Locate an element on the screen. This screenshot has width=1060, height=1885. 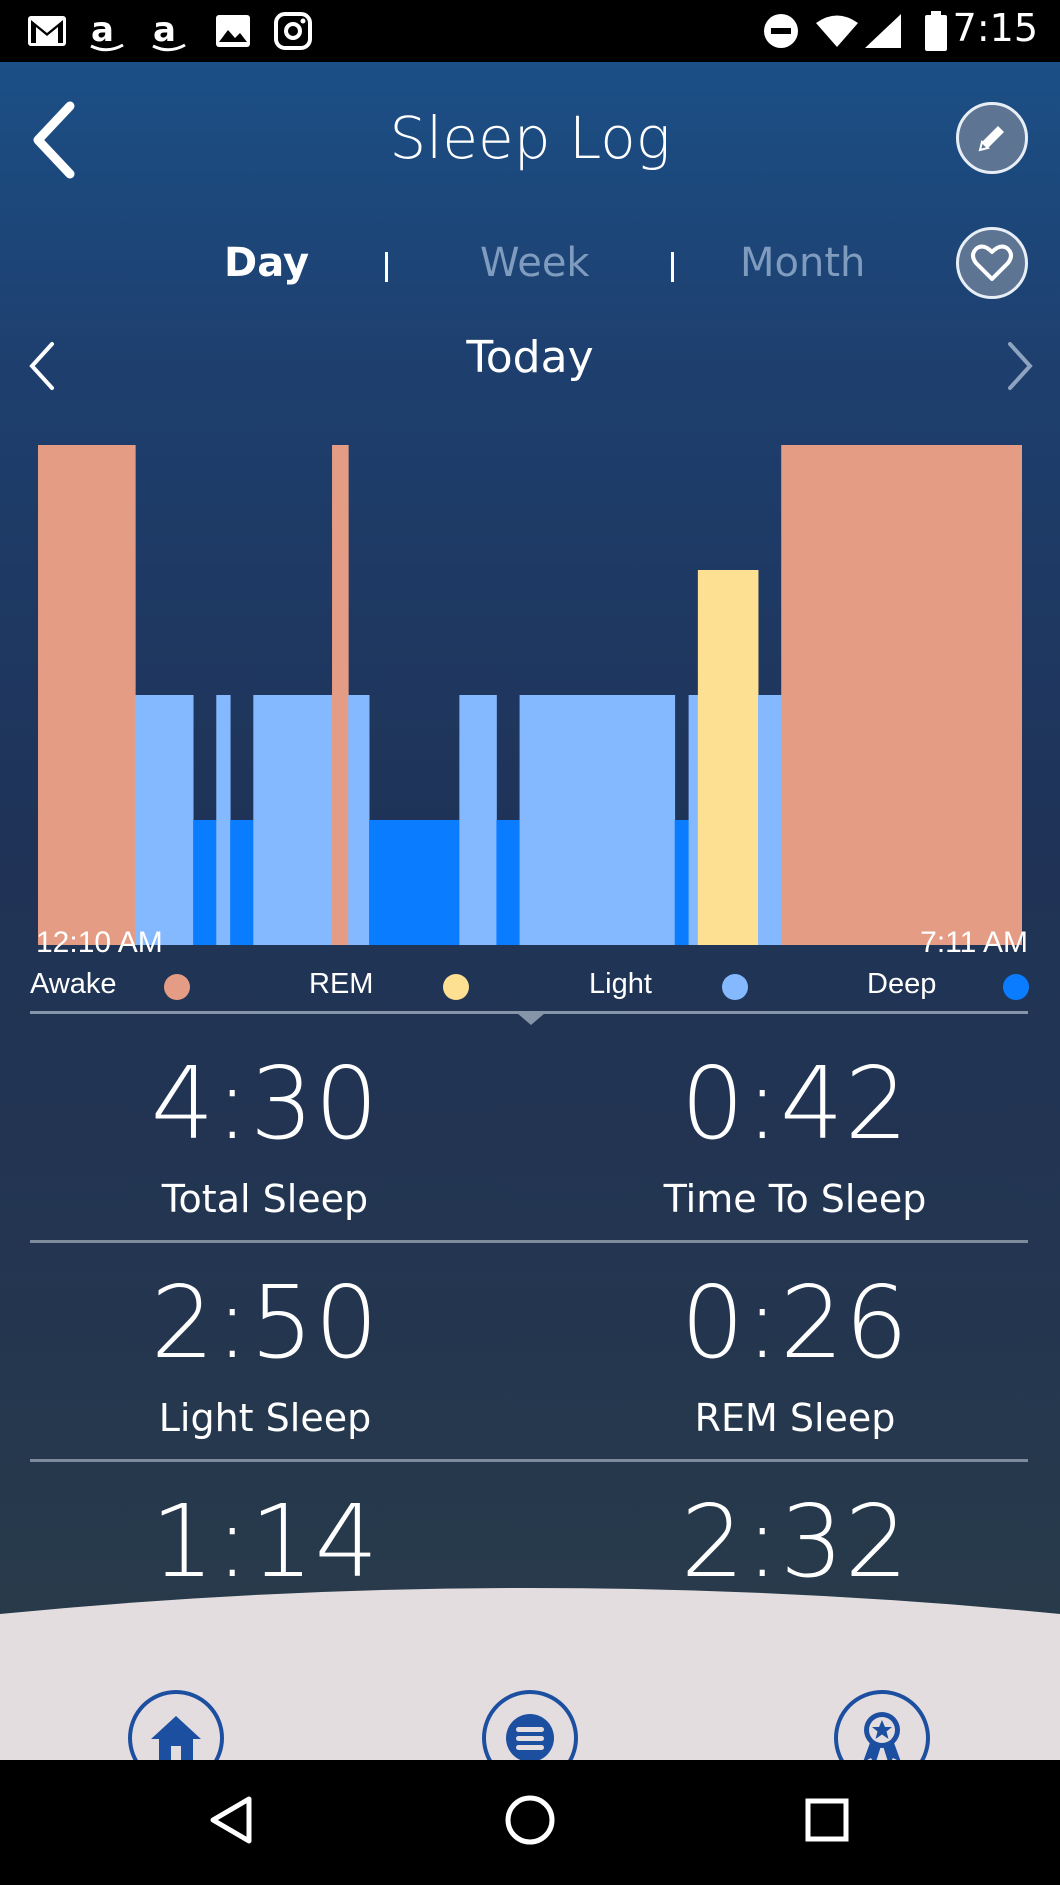
legend-label-awake: Awake is located at coordinates (73, 984).